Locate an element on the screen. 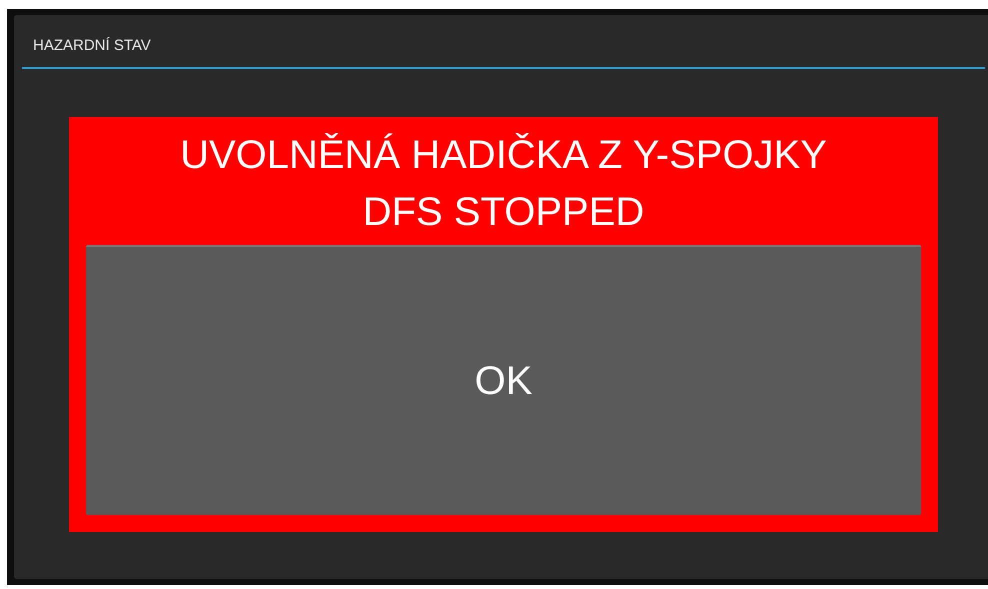 This screenshot has height=589, width=988. alarm-message: UVOLNĚNÁ HADIČKA Z Y-SPOJKY is located at coordinates (503, 155).